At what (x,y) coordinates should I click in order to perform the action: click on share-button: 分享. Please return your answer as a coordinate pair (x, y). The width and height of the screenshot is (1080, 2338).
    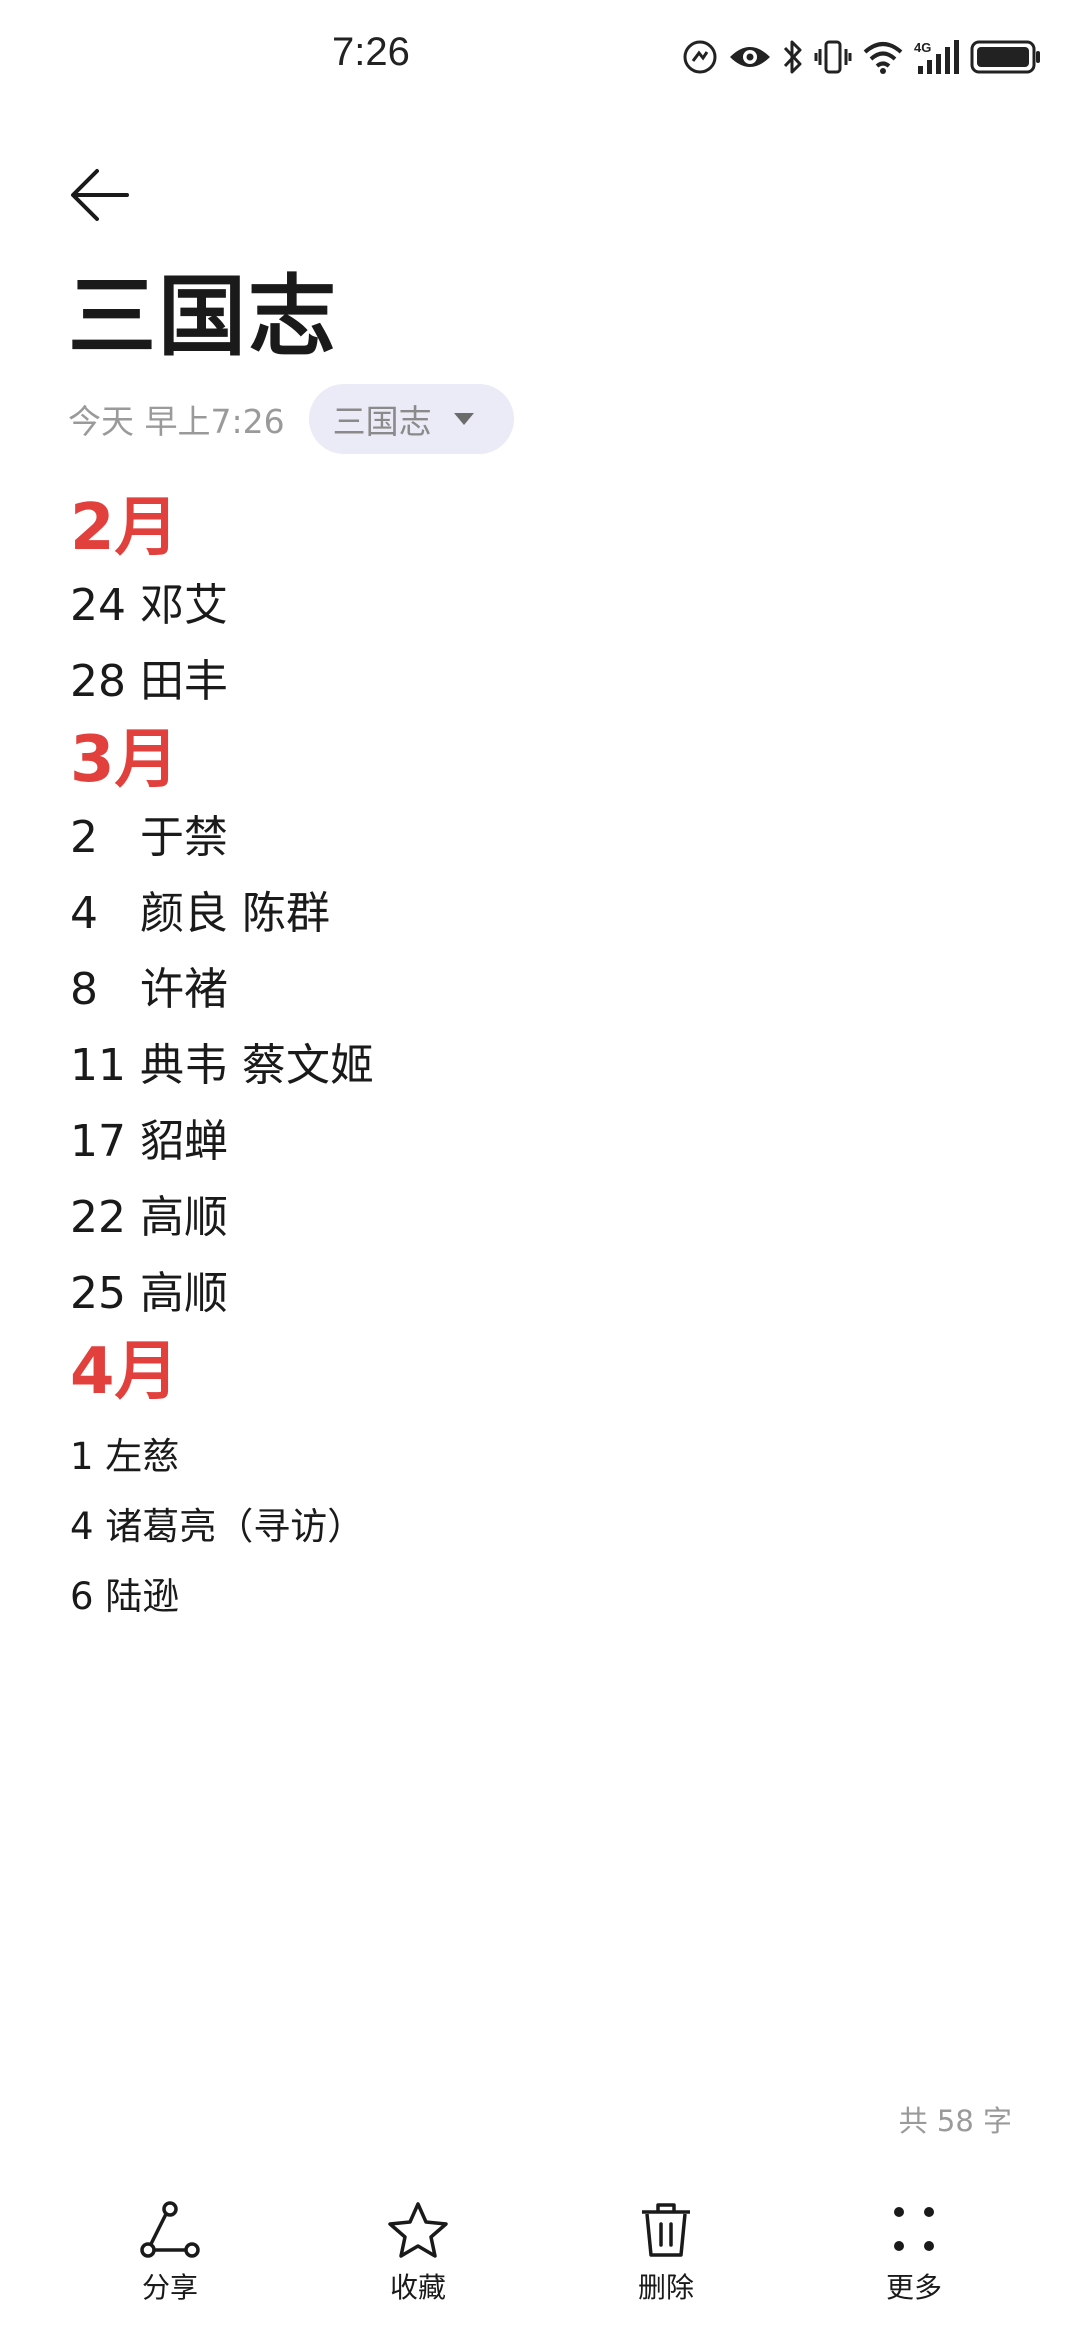
    Looking at the image, I should click on (170, 2253).